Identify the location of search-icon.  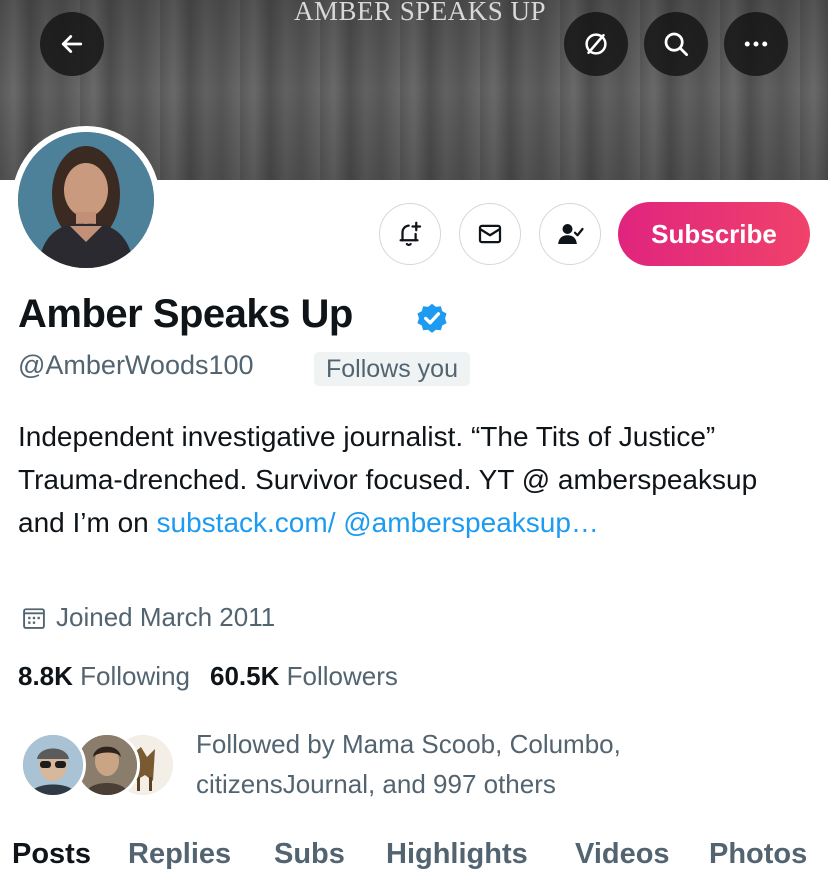
(676, 44).